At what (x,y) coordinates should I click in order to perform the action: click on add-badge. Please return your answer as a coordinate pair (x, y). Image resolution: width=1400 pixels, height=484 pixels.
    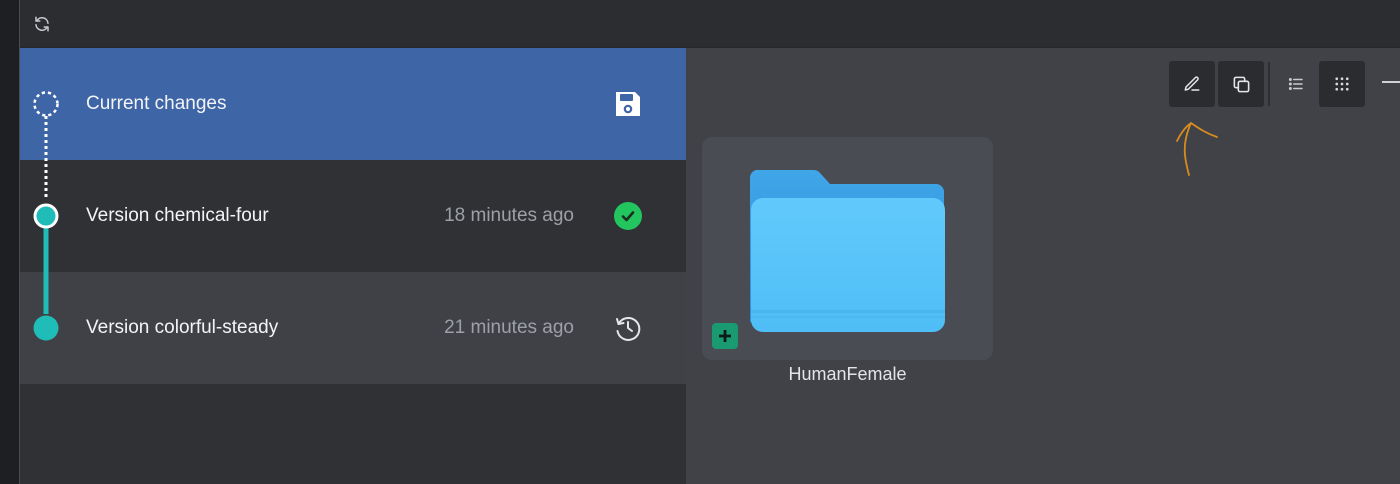
    Looking at the image, I should click on (725, 336).